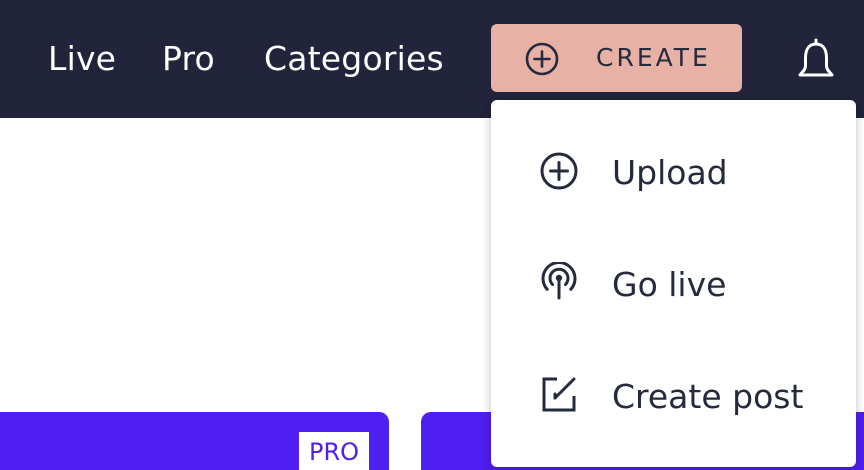 The height and width of the screenshot is (470, 864). I want to click on content-card: PRO, so click(194, 441).